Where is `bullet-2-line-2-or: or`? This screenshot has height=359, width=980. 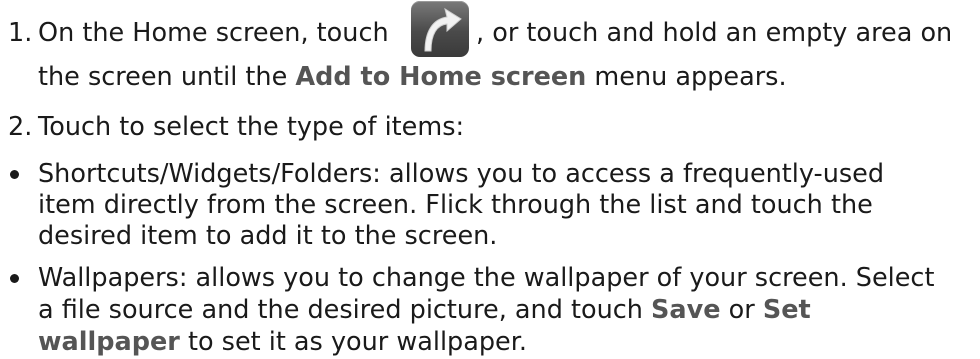 bullet-2-line-2-or: or is located at coordinates (741, 310).